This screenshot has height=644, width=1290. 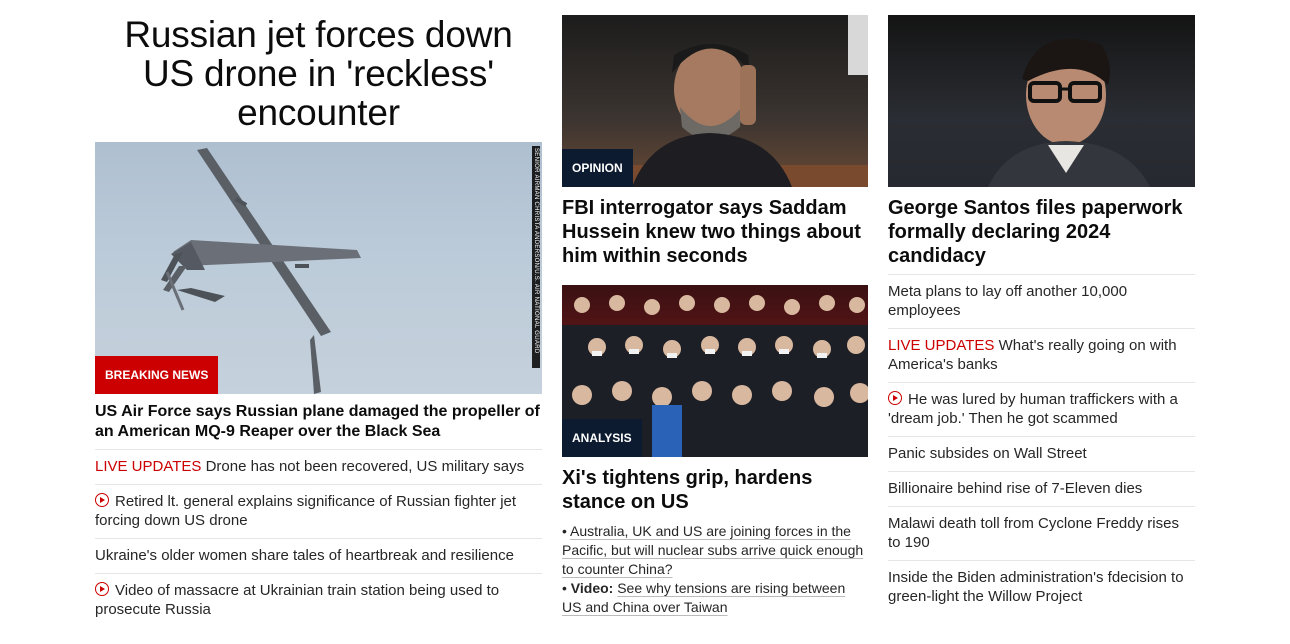 I want to click on list-item-text: Billionaire behind rise of 7-Eleven dies, so click(x=1015, y=488).